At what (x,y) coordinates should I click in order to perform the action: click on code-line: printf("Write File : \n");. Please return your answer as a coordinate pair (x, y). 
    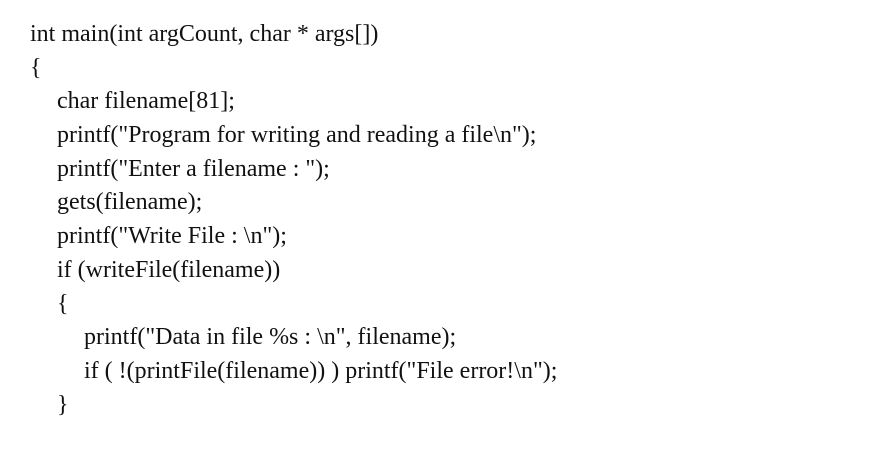
    Looking at the image, I should click on (172, 236).